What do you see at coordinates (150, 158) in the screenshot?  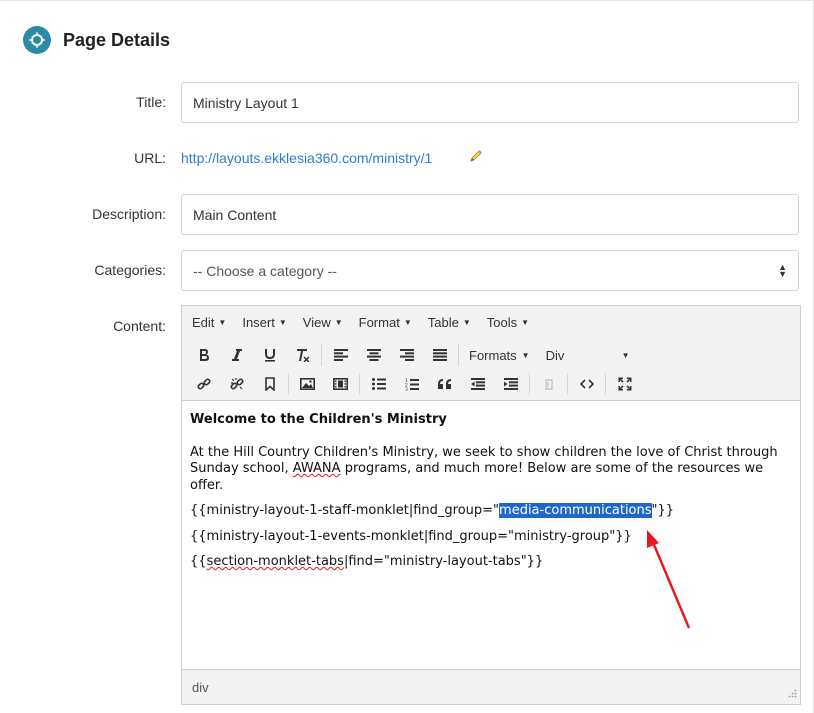 I see `url-label: URL:` at bounding box center [150, 158].